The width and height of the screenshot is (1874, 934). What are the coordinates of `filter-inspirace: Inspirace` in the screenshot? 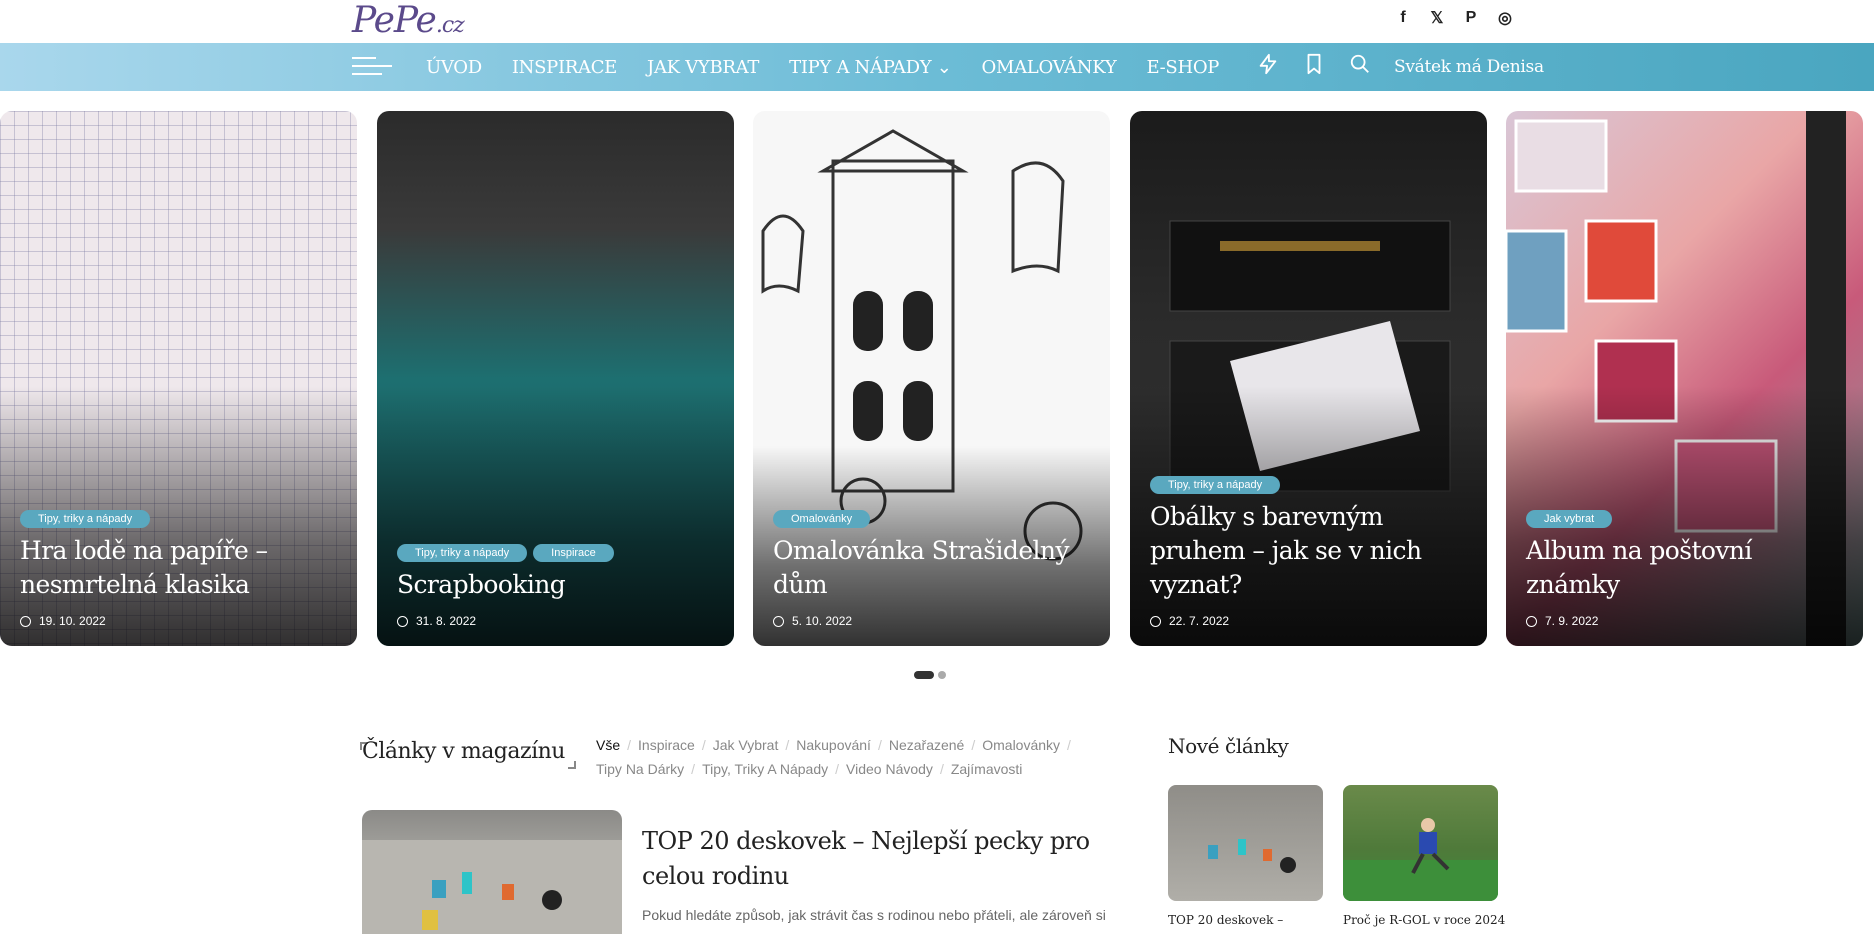 It's located at (666, 745).